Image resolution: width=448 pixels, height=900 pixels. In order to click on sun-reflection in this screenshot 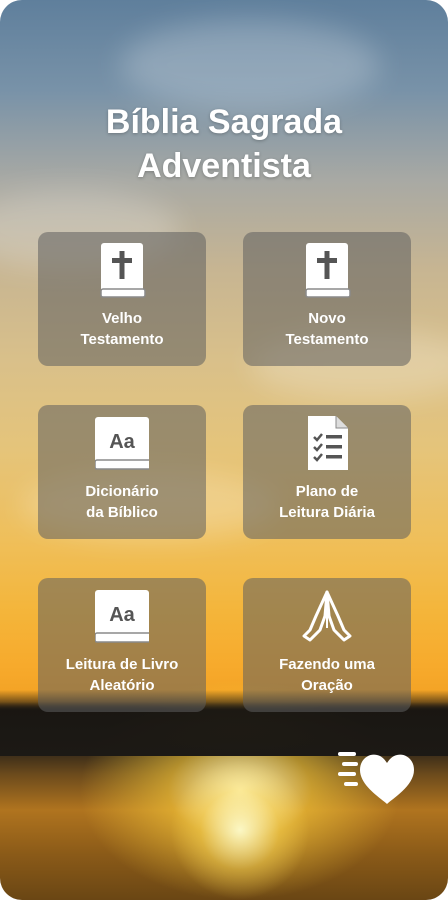, I will do `click(240, 830)`.